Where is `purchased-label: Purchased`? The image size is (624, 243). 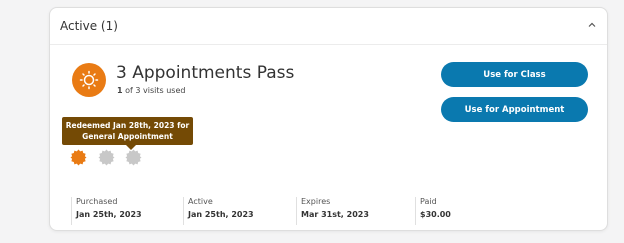 purchased-label: Purchased is located at coordinates (97, 201).